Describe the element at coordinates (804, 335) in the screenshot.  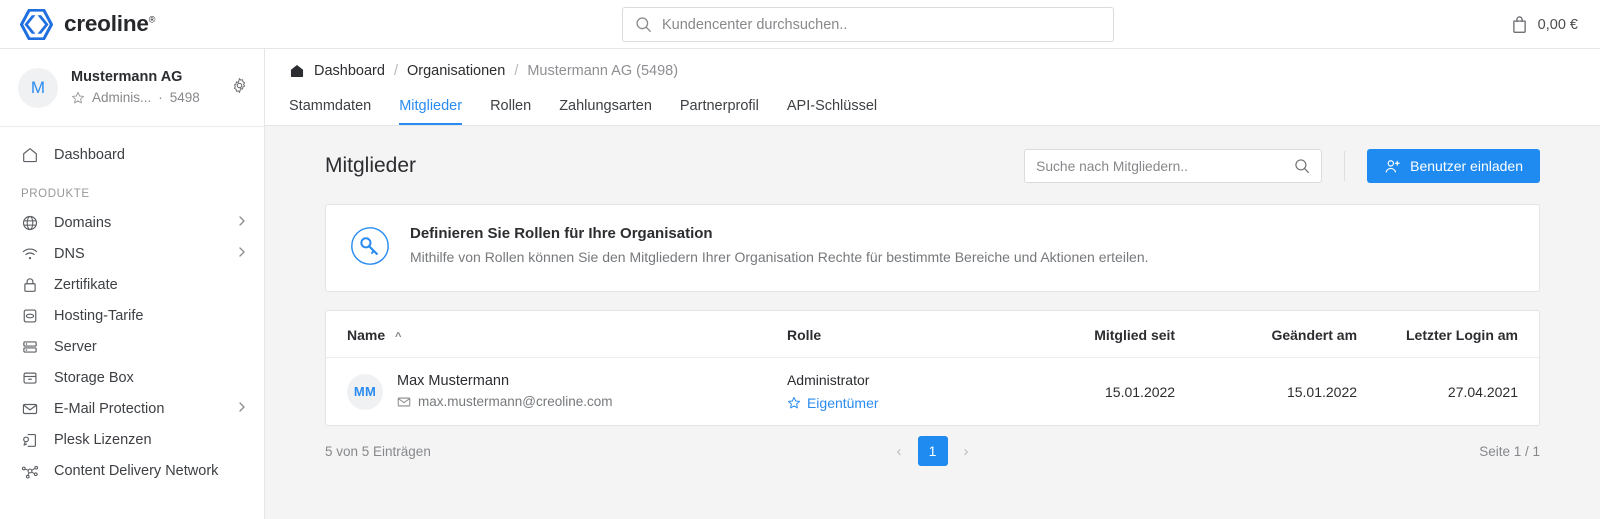
I see `column-label-rolle: Rolle` at that location.